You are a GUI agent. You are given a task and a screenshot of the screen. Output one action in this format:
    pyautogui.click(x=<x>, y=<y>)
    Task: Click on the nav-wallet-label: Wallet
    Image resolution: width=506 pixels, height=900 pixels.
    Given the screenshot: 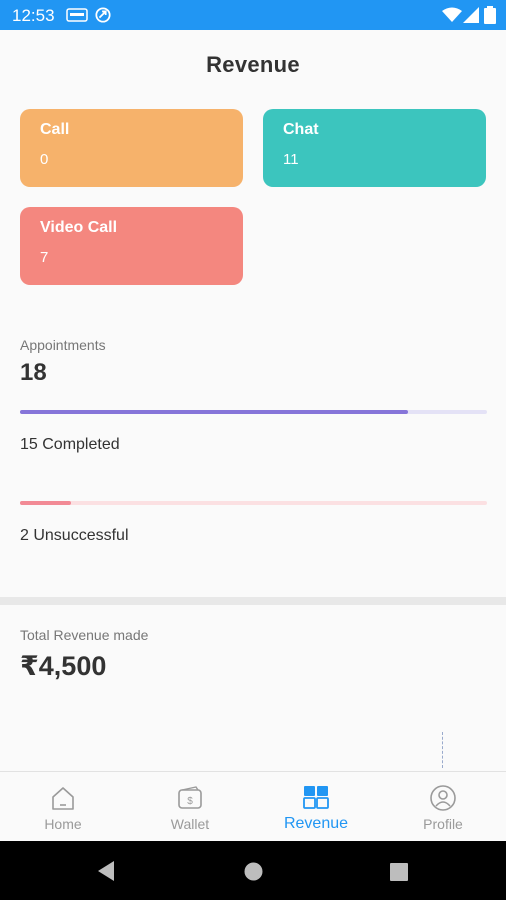 What is the action you would take?
    pyautogui.click(x=190, y=824)
    